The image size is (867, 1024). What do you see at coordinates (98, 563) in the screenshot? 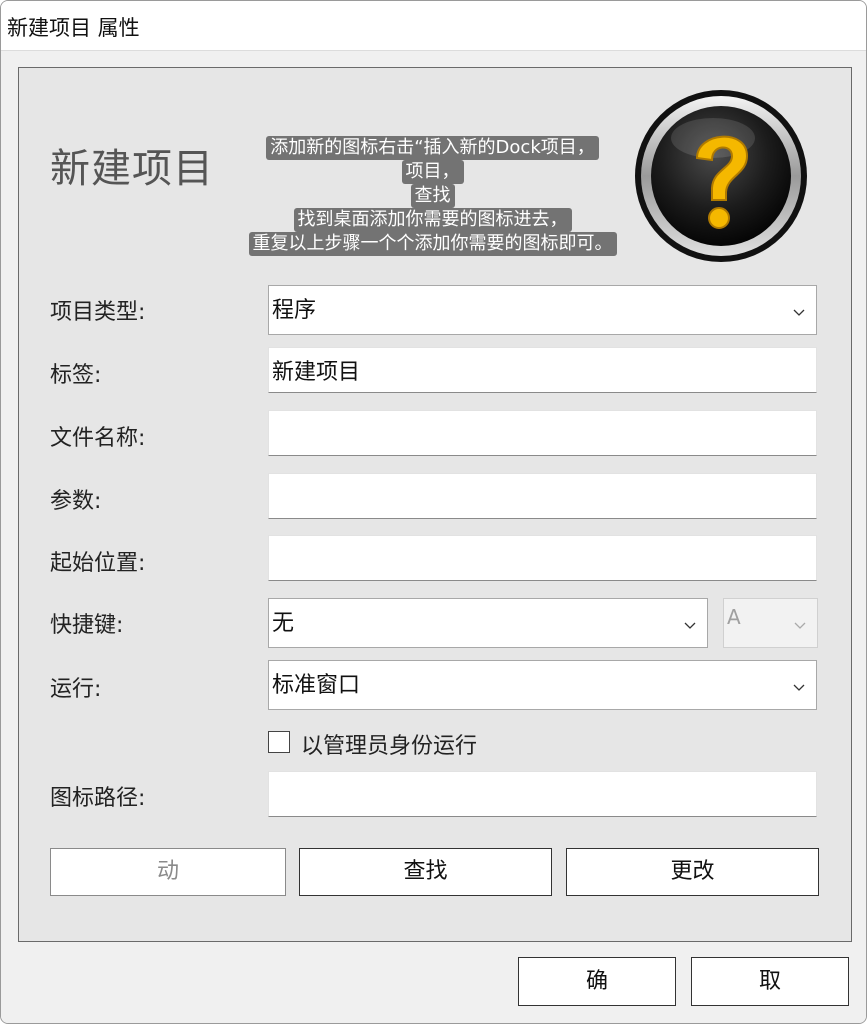
I see `start-position-label: 起始位置:` at bounding box center [98, 563].